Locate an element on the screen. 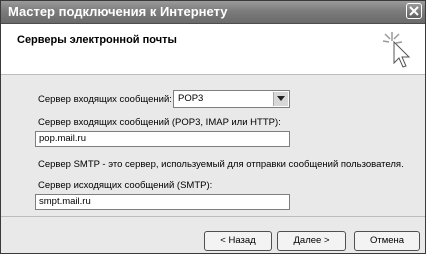 This screenshot has width=426, height=254. close-button is located at coordinates (414, 11).